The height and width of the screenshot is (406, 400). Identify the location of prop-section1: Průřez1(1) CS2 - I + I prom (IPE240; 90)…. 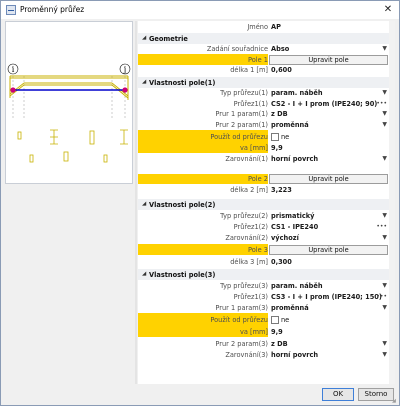
(263, 103).